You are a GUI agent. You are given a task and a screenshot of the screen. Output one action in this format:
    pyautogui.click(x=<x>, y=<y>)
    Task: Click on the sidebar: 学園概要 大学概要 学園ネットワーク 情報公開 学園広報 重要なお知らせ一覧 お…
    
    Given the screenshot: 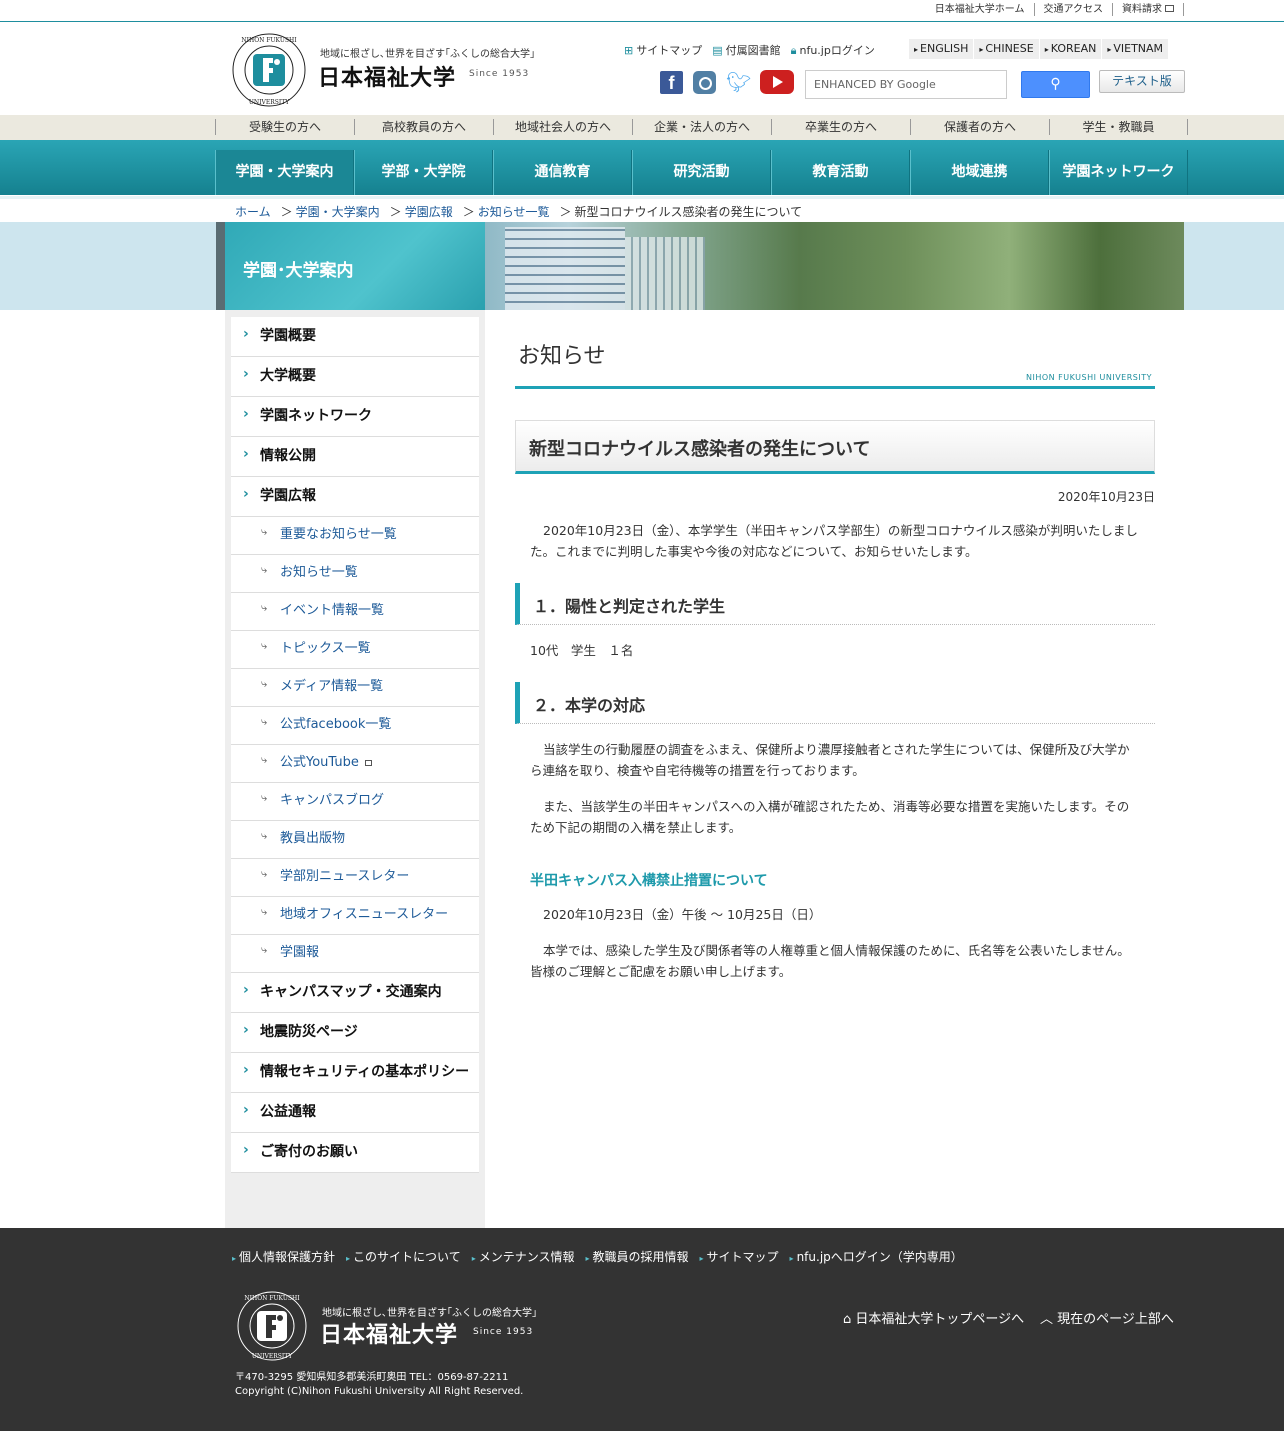 What is the action you would take?
    pyautogui.click(x=355, y=769)
    